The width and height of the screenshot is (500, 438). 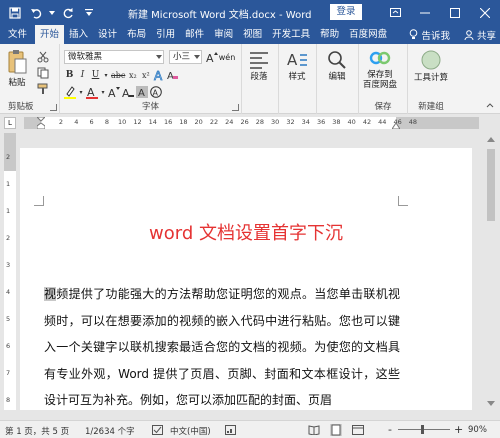 What do you see at coordinates (36, 13) in the screenshot?
I see `undo-icon` at bounding box center [36, 13].